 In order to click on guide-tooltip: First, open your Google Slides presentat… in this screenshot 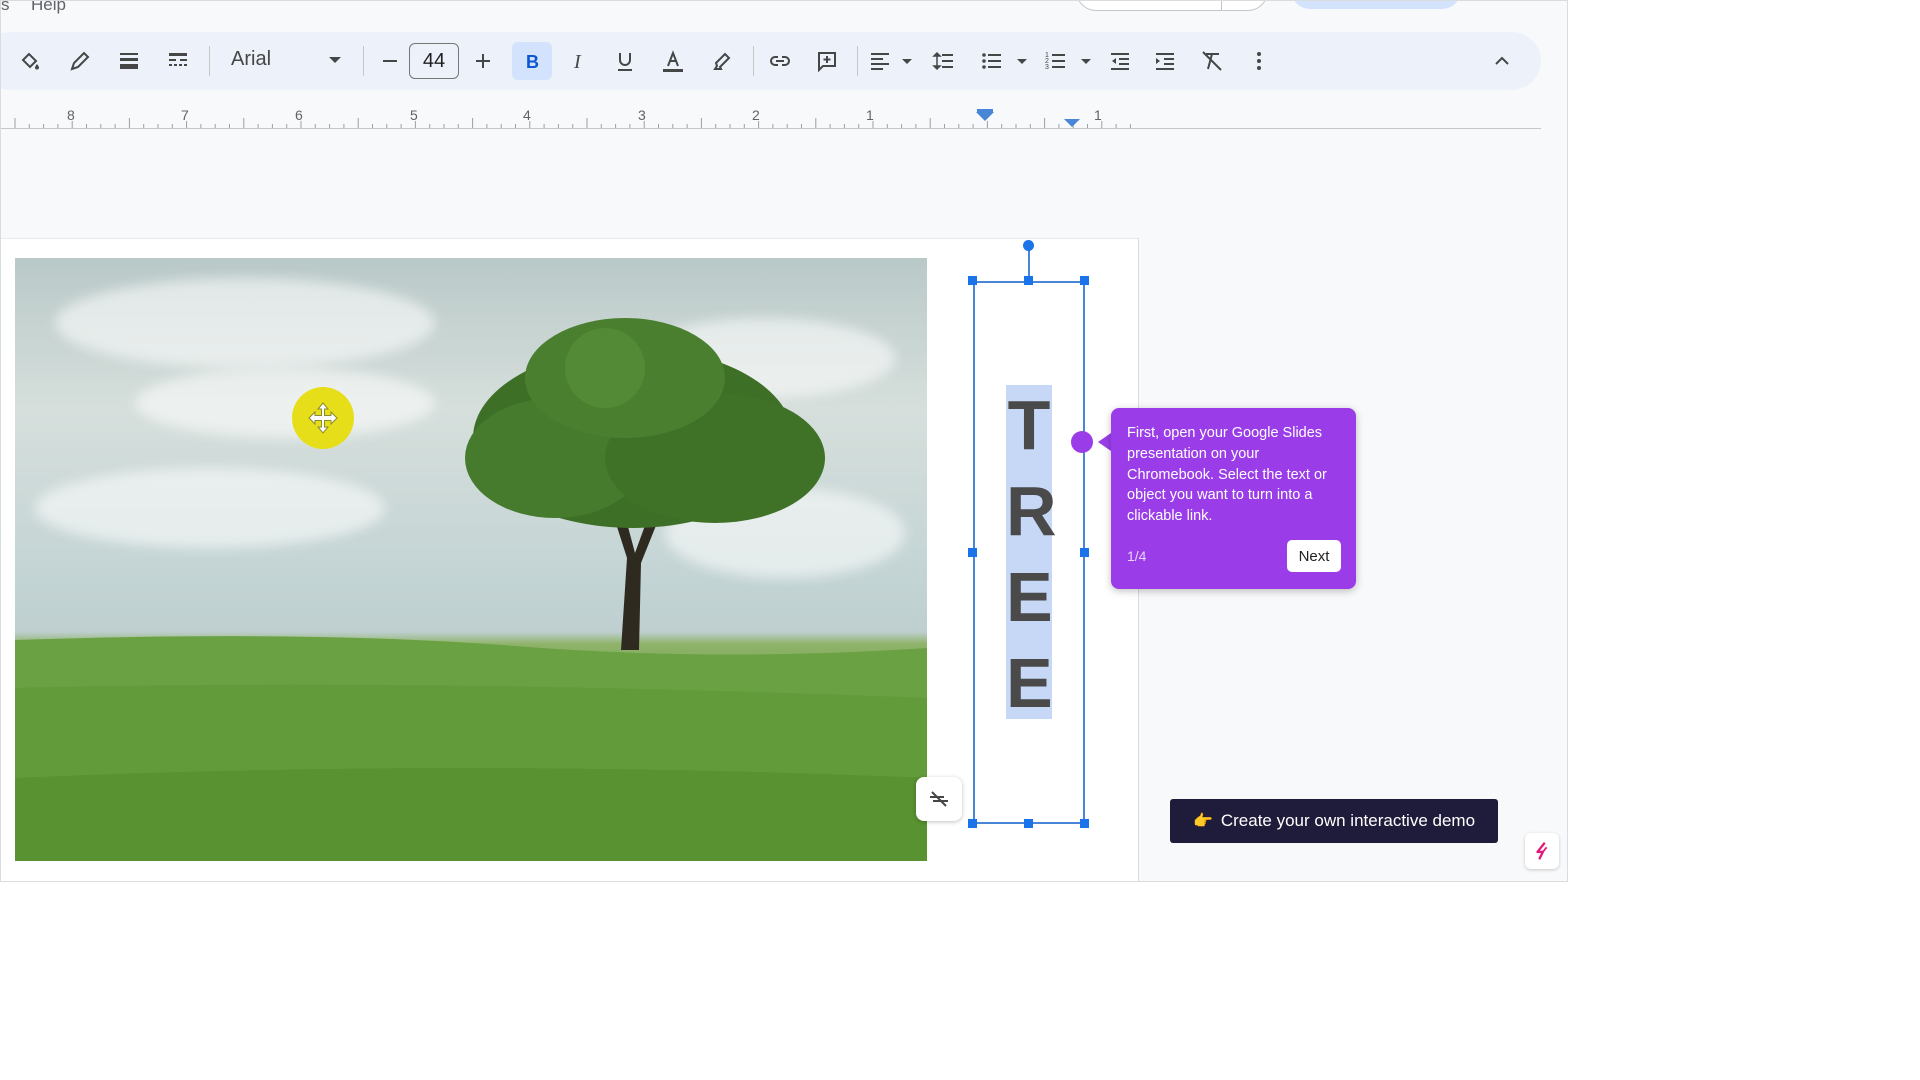, I will do `click(1233, 498)`.